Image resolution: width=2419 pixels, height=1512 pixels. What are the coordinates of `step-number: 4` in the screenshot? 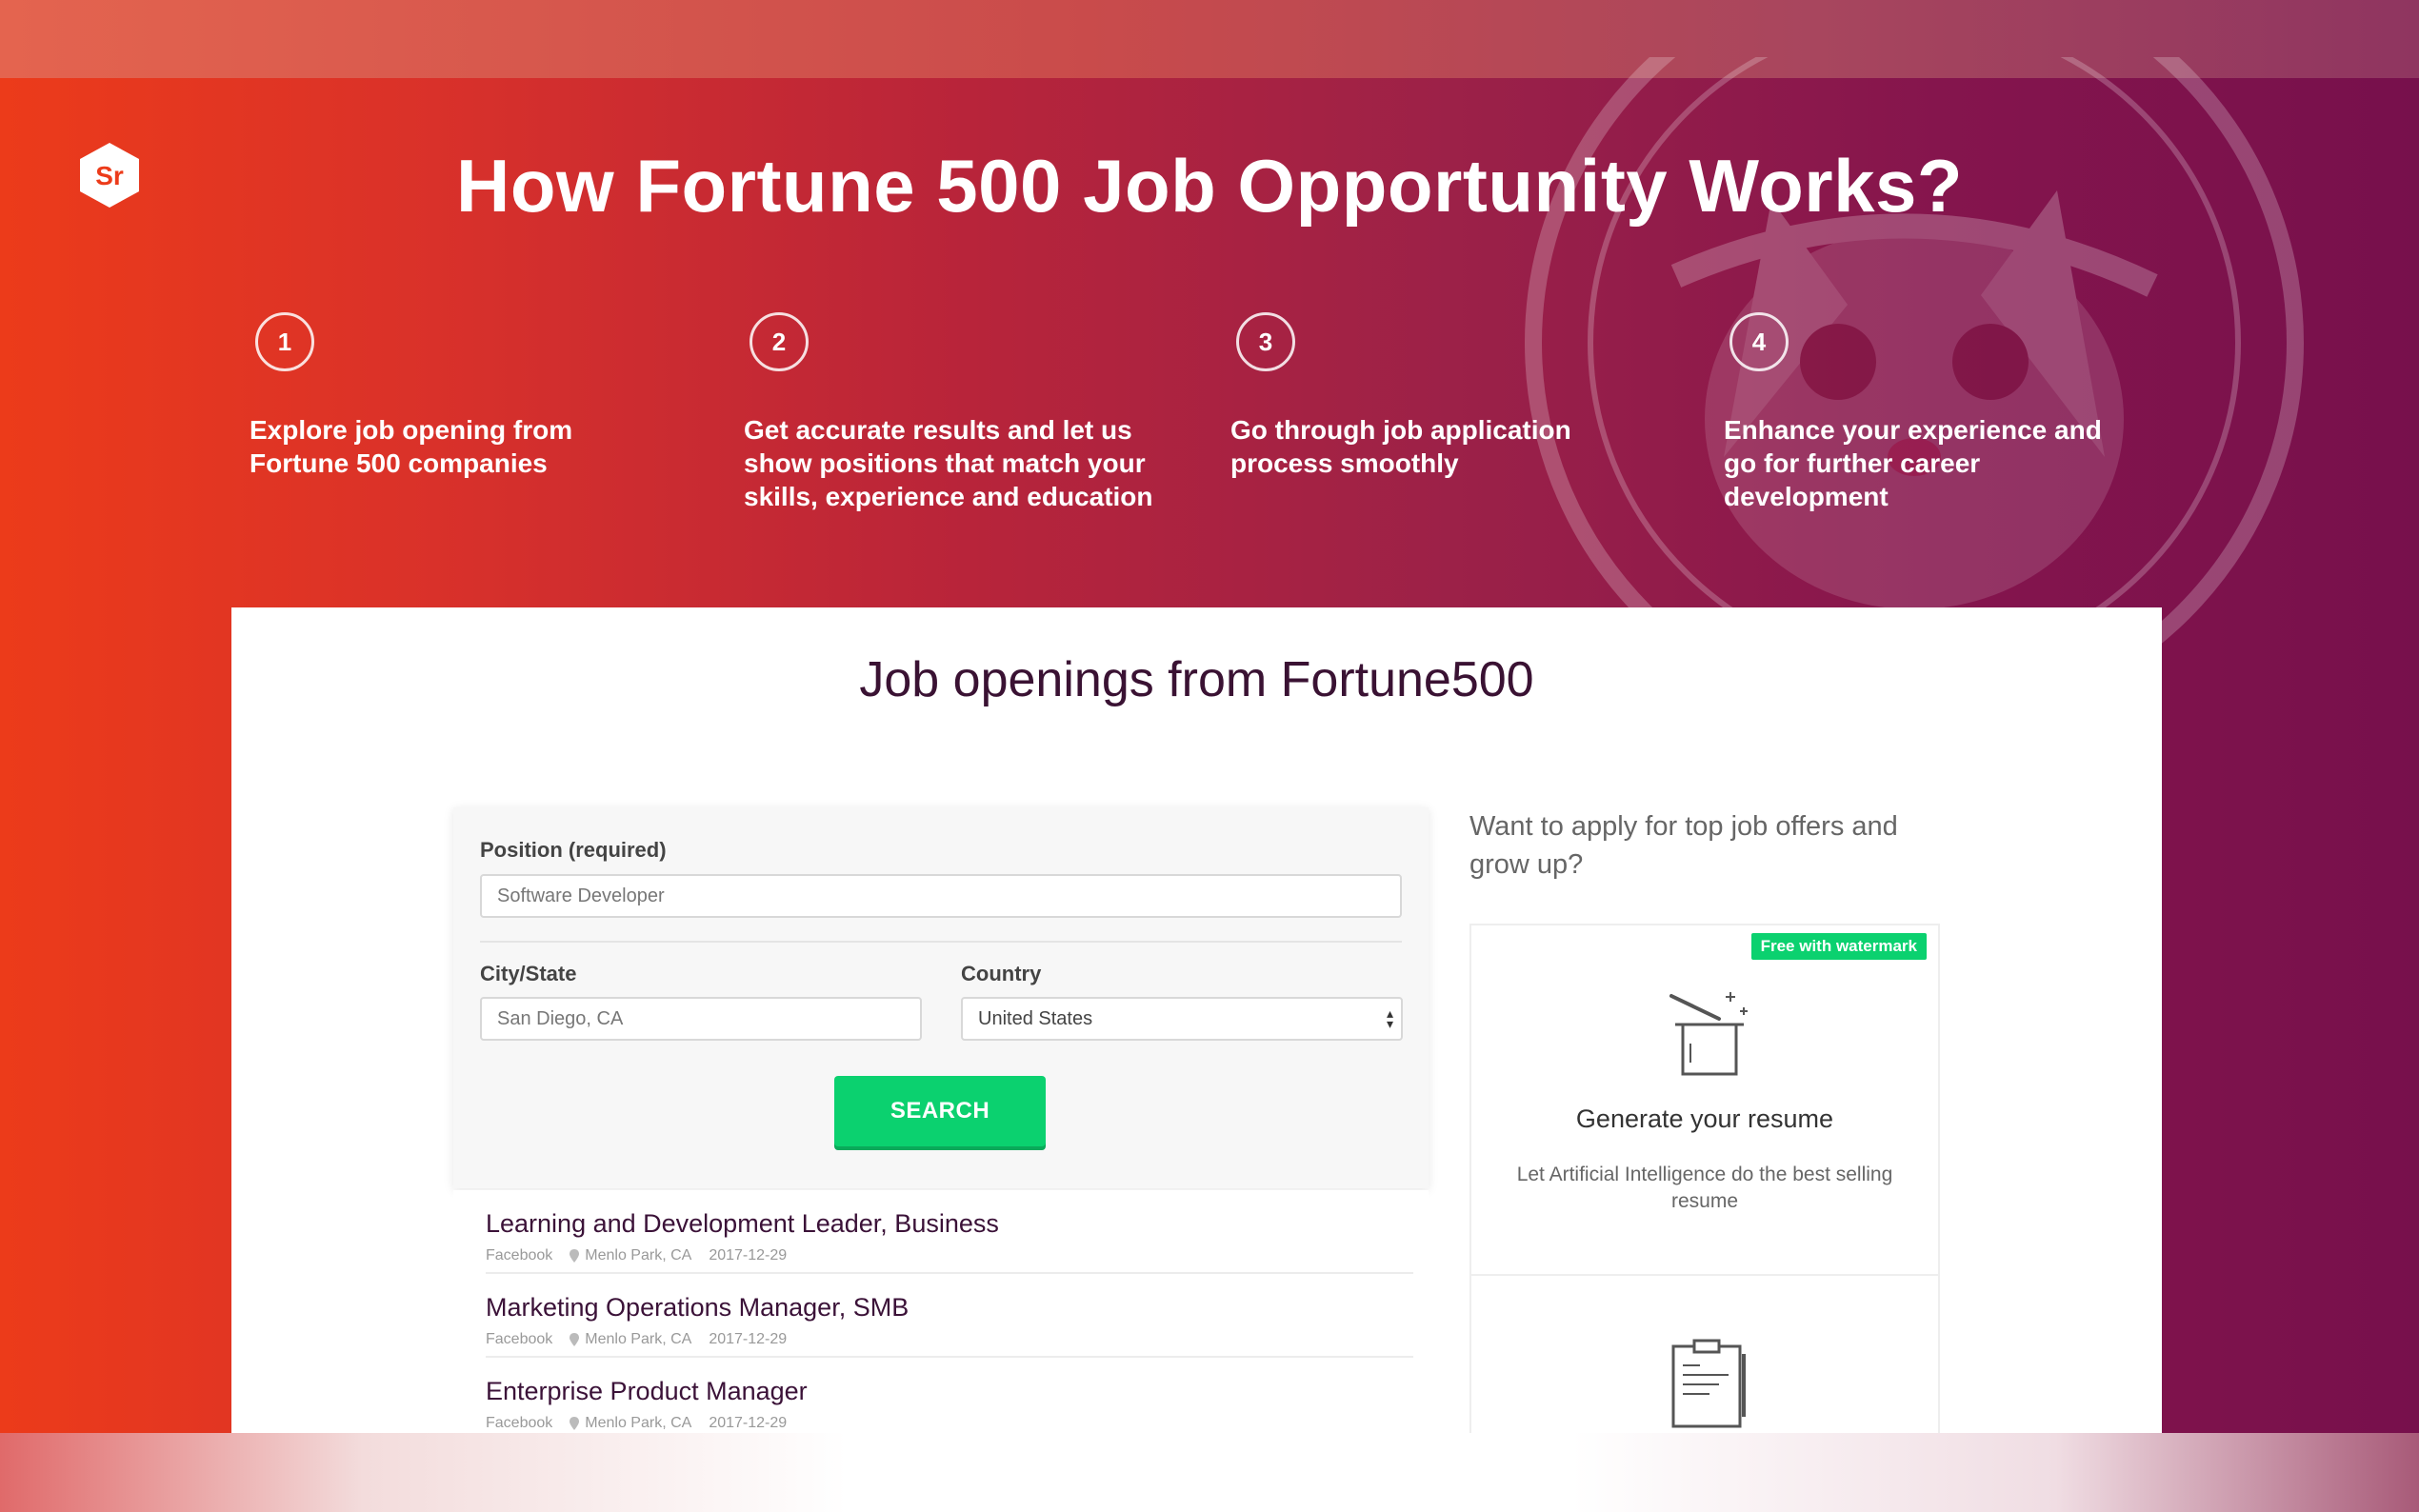 It's located at (1759, 341).